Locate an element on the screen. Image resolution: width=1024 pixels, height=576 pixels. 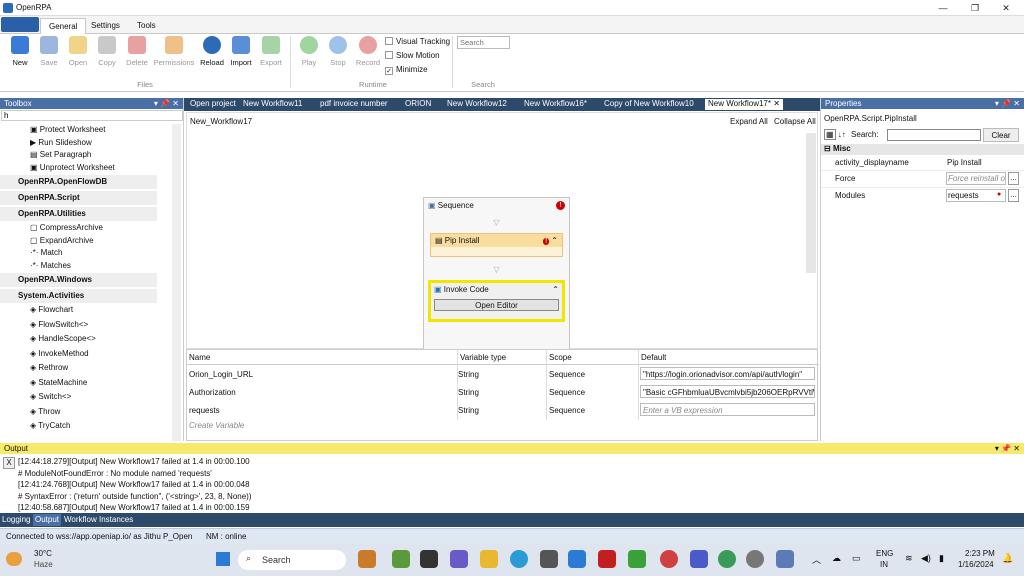
toolbox-item: ◈ HandleScope<> is located at coordinates (106, 341).